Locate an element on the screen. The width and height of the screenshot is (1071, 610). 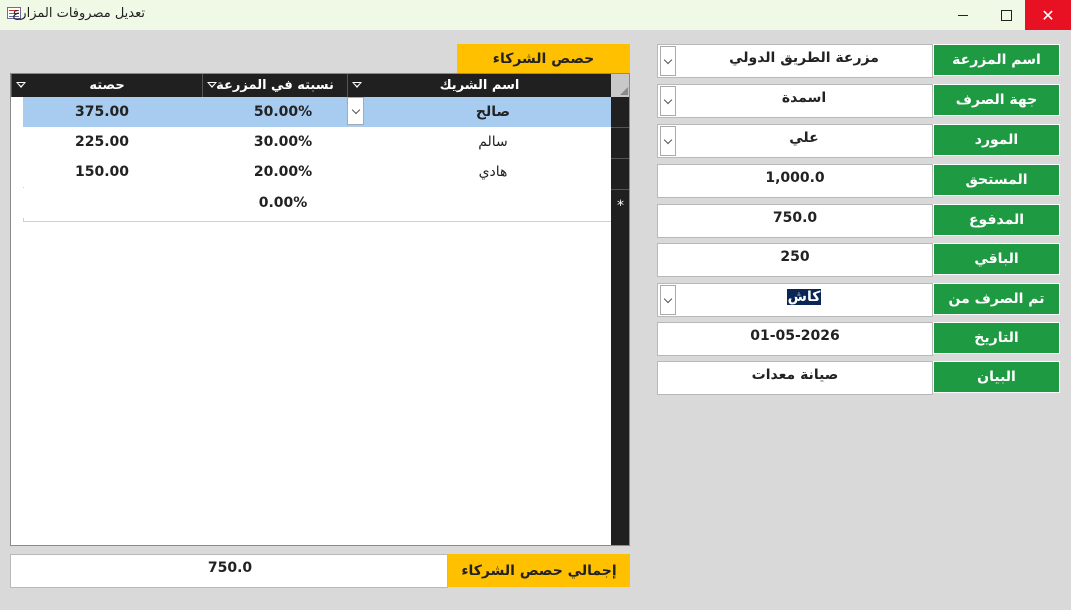
description-field: صيانة معدات is located at coordinates (795, 378).